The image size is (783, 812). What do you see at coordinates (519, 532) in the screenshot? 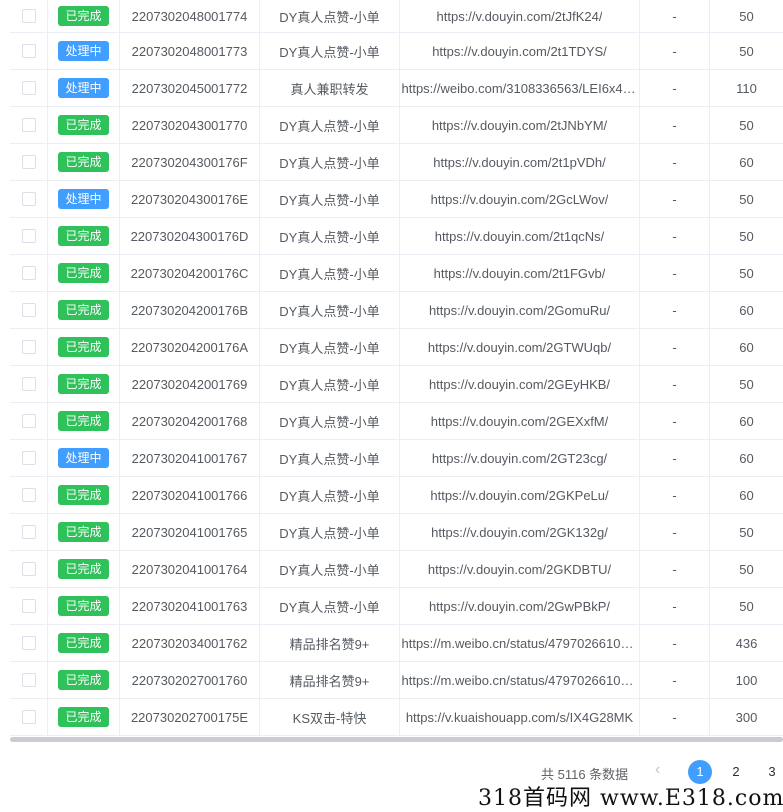
I see `order-link: https://v.douyin.com/2GK132g/` at bounding box center [519, 532].